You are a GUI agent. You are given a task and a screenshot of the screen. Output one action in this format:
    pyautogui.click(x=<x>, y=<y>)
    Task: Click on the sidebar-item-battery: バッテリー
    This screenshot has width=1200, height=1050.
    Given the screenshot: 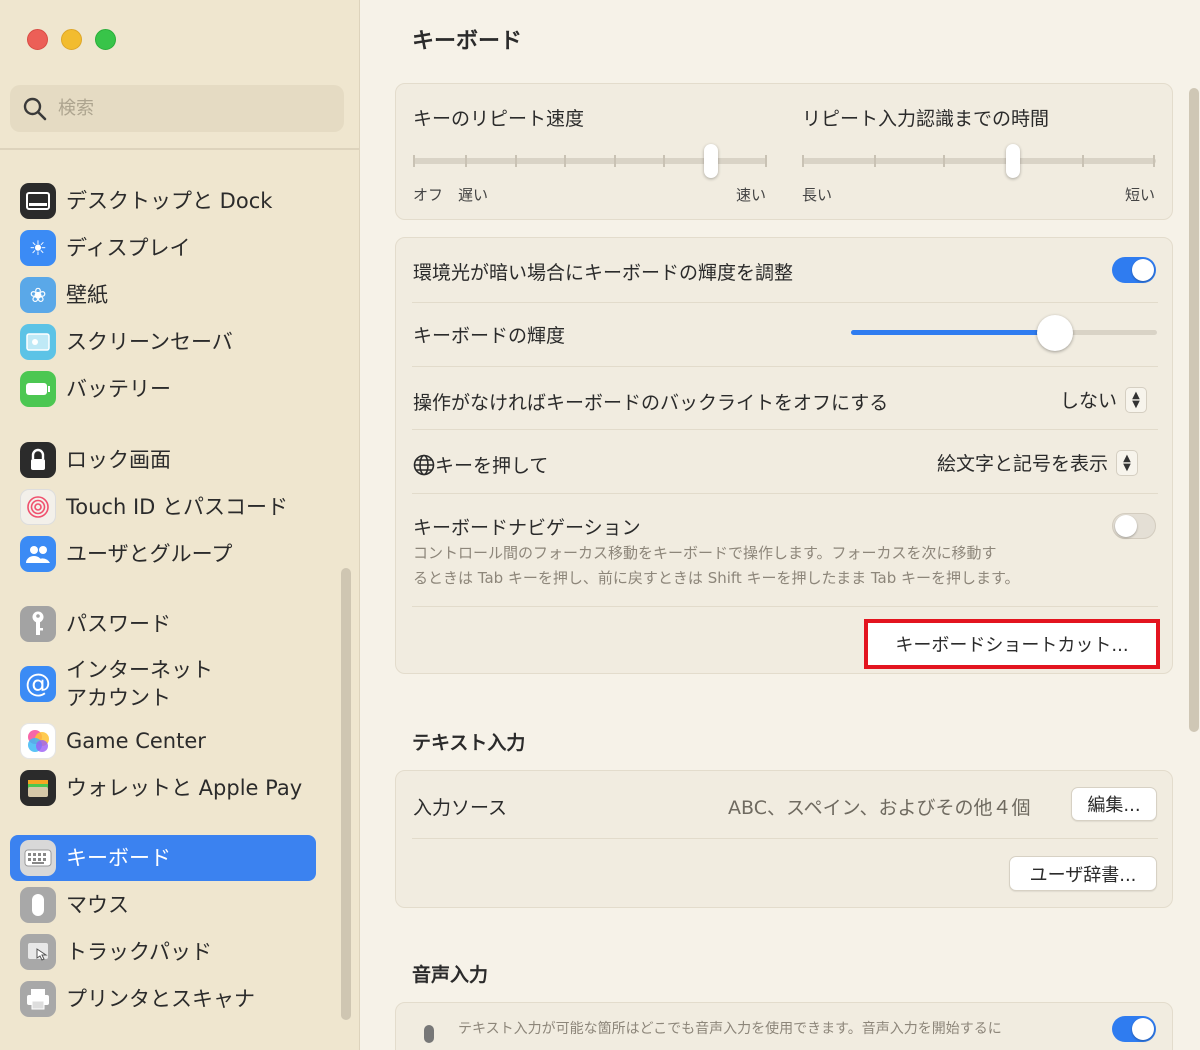 What is the action you would take?
    pyautogui.click(x=163, y=389)
    